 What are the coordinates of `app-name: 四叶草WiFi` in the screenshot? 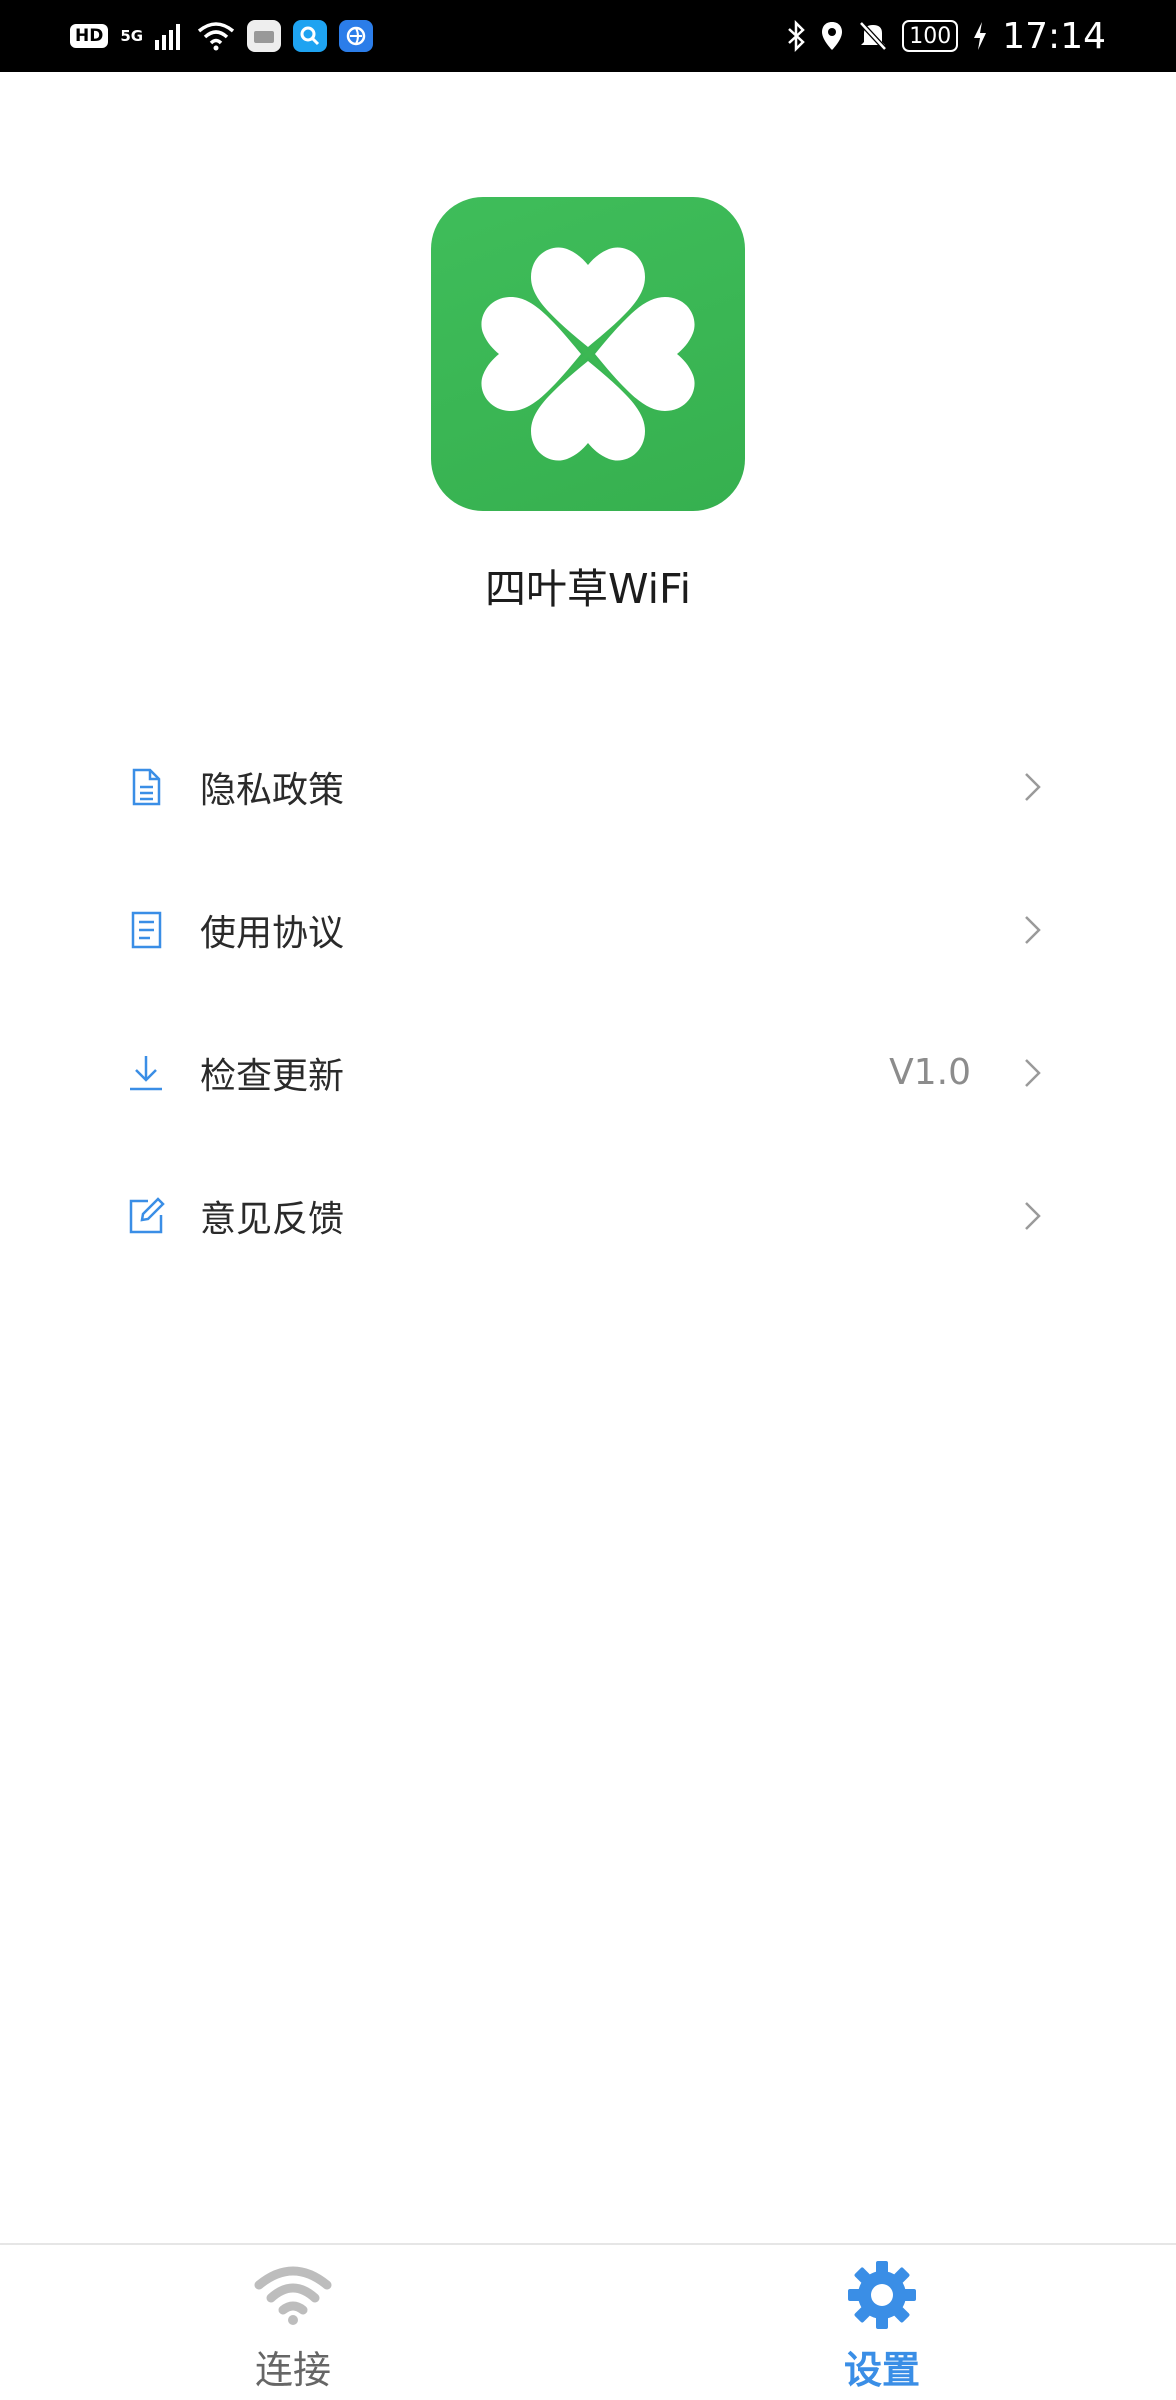 It's located at (588, 589).